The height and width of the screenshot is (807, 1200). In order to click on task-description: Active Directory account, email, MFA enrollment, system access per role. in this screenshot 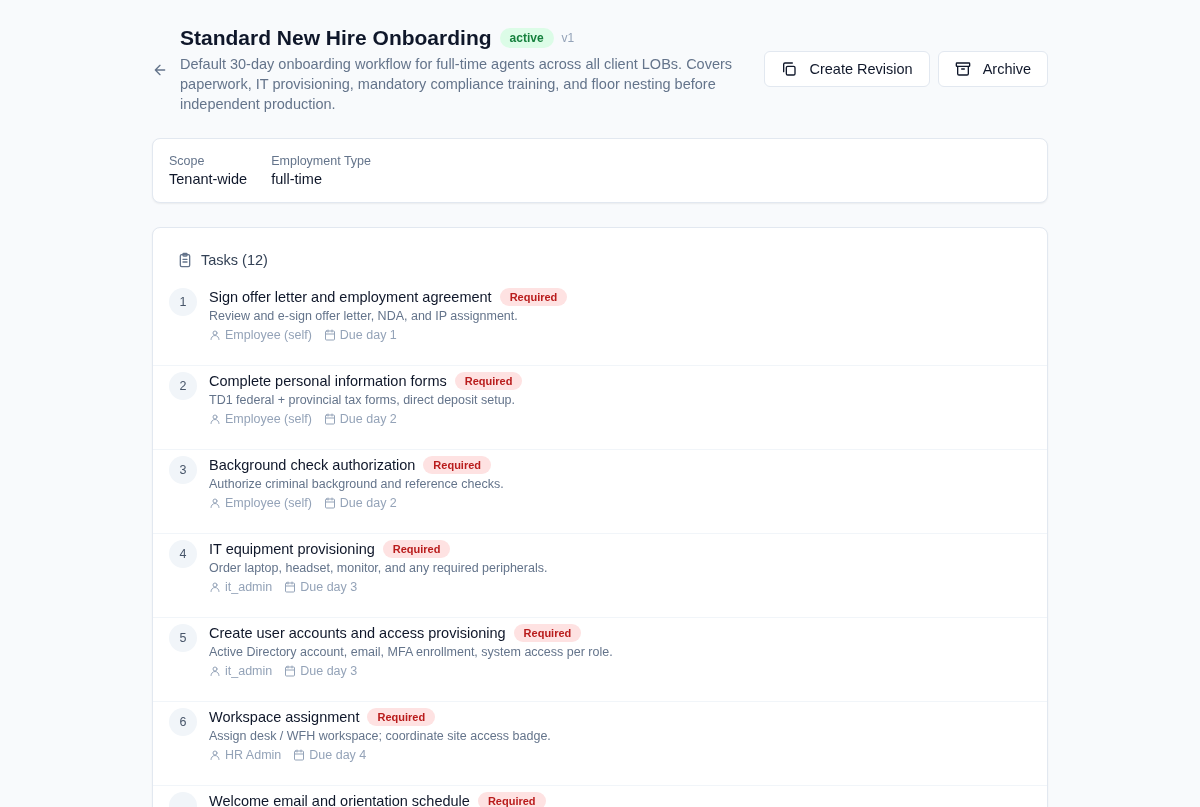, I will do `click(411, 652)`.